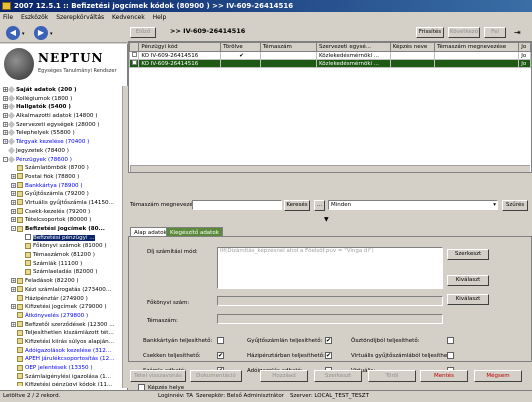  What do you see at coordinates (444, 376) in the screenshot?
I see `save-button: Mentés` at bounding box center [444, 376].